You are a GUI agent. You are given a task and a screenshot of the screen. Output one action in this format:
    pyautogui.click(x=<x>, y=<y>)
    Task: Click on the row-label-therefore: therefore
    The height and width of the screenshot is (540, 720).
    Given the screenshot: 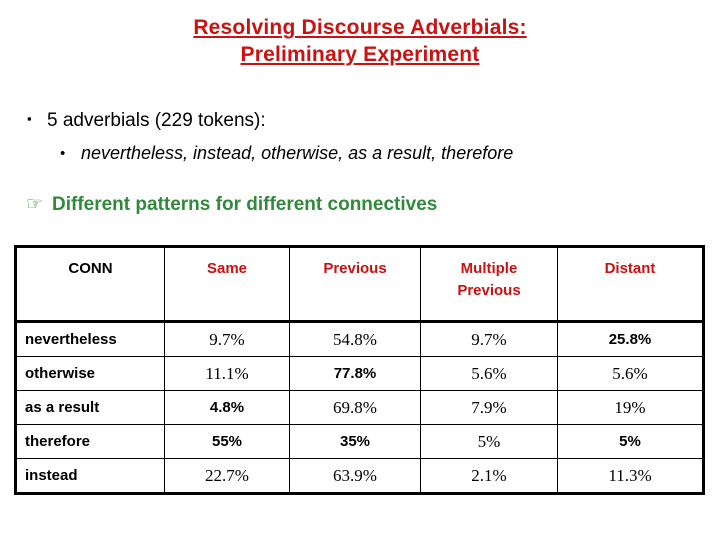 What is the action you would take?
    pyautogui.click(x=90, y=441)
    